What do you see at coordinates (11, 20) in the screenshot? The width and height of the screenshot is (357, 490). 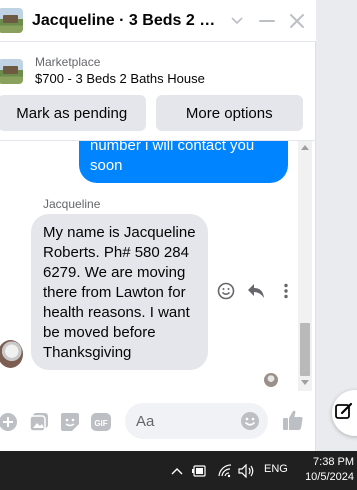 I see `listing-thumbnail` at bounding box center [11, 20].